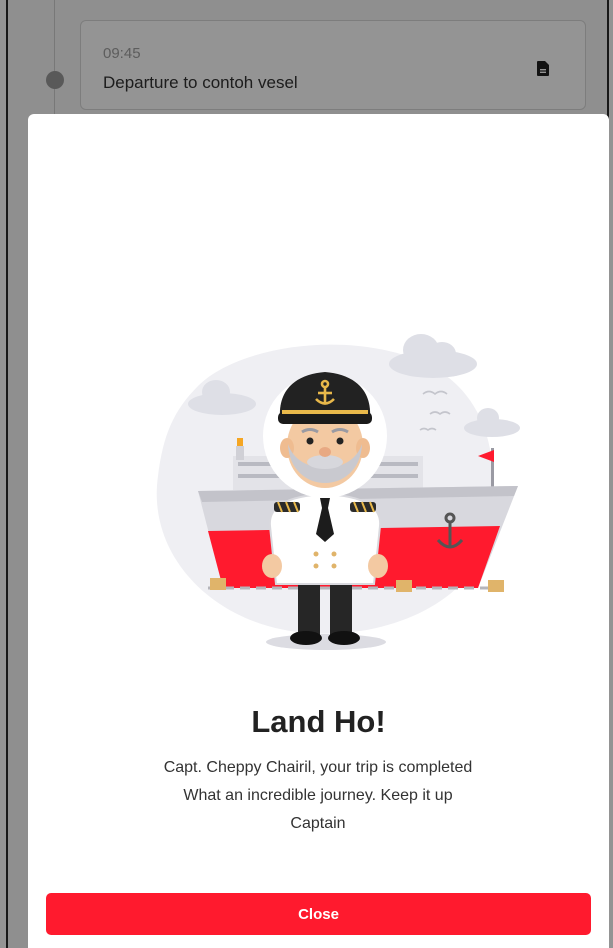  I want to click on modal-title: Land Ho!, so click(318, 721).